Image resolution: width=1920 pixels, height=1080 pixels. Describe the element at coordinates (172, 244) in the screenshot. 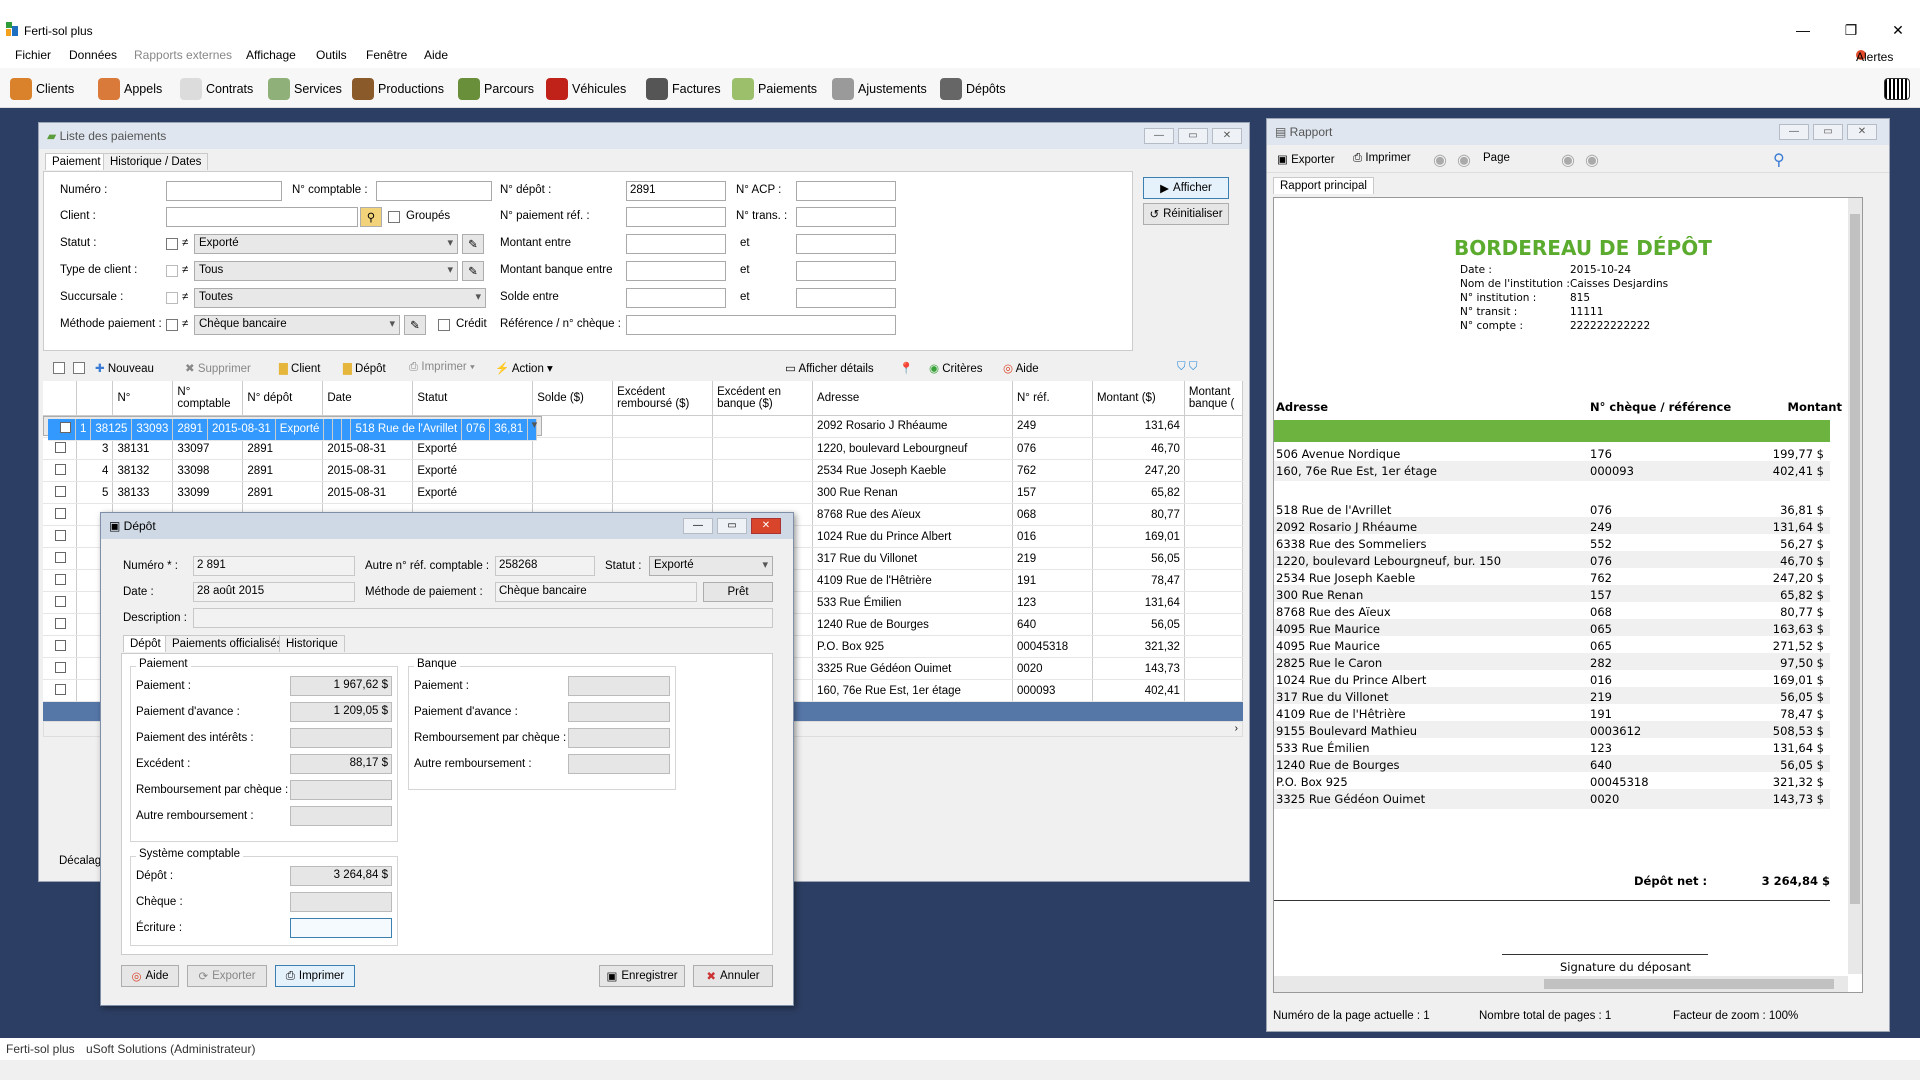

I see `statut-checkbox` at that location.